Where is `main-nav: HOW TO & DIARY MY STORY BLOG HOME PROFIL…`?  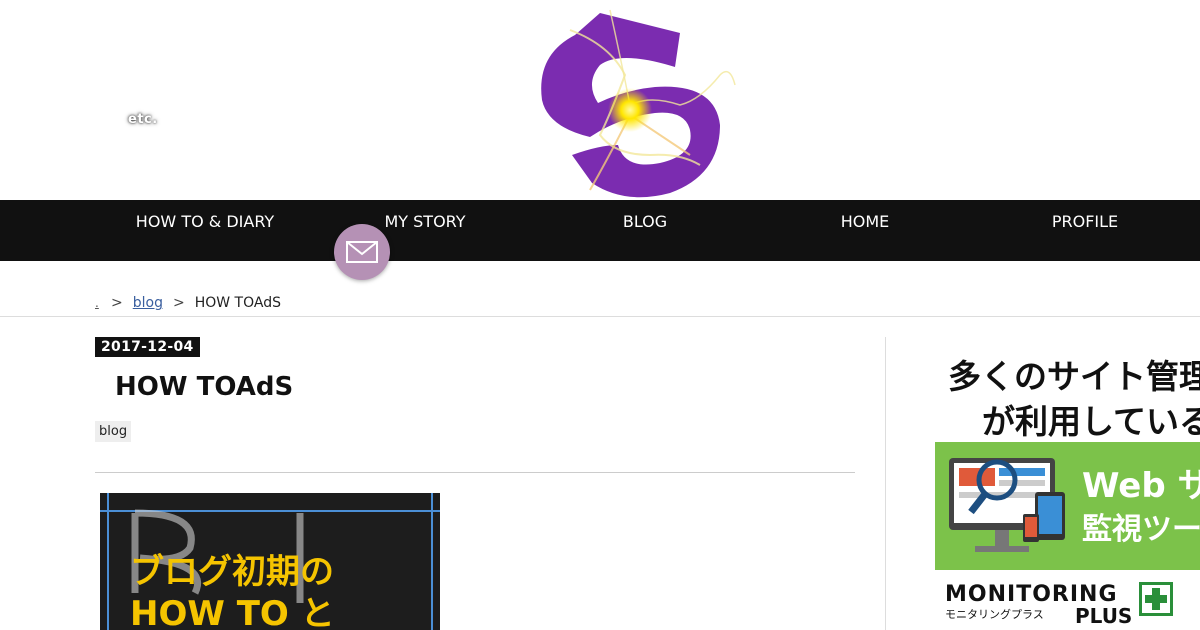
main-nav: HOW TO & DIARY MY STORY BLOG HOME PROFIL… is located at coordinates (600, 230).